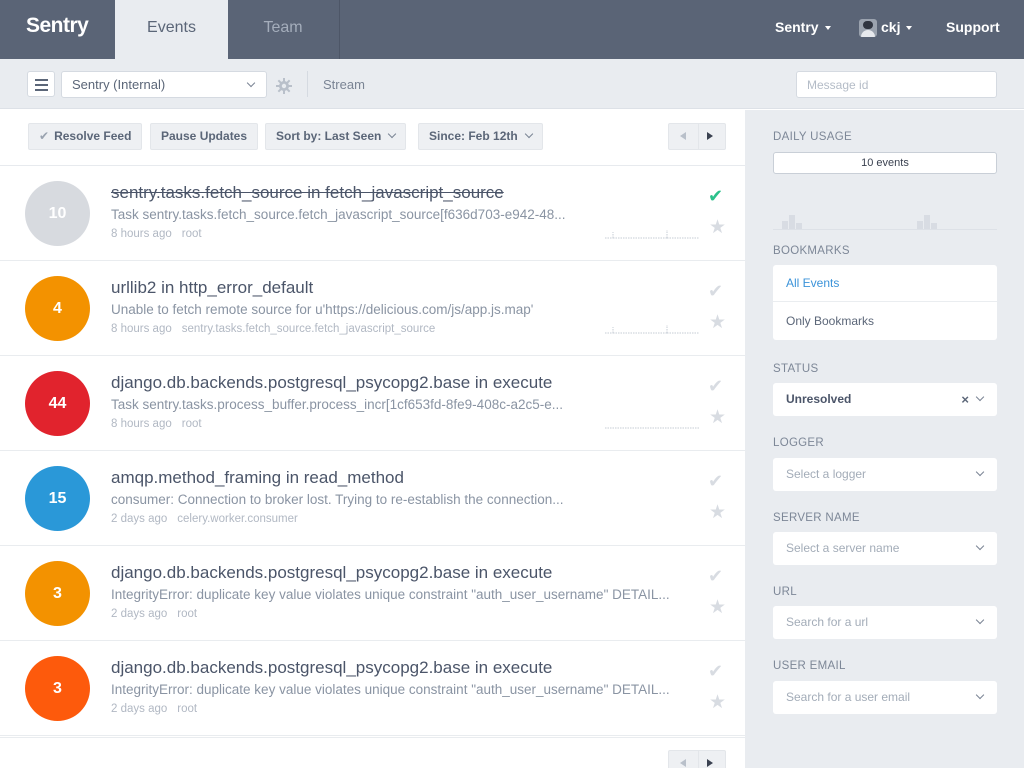 Image resolution: width=1024 pixels, height=768 pixels. I want to click on event-count-badge: 15, so click(57, 498).